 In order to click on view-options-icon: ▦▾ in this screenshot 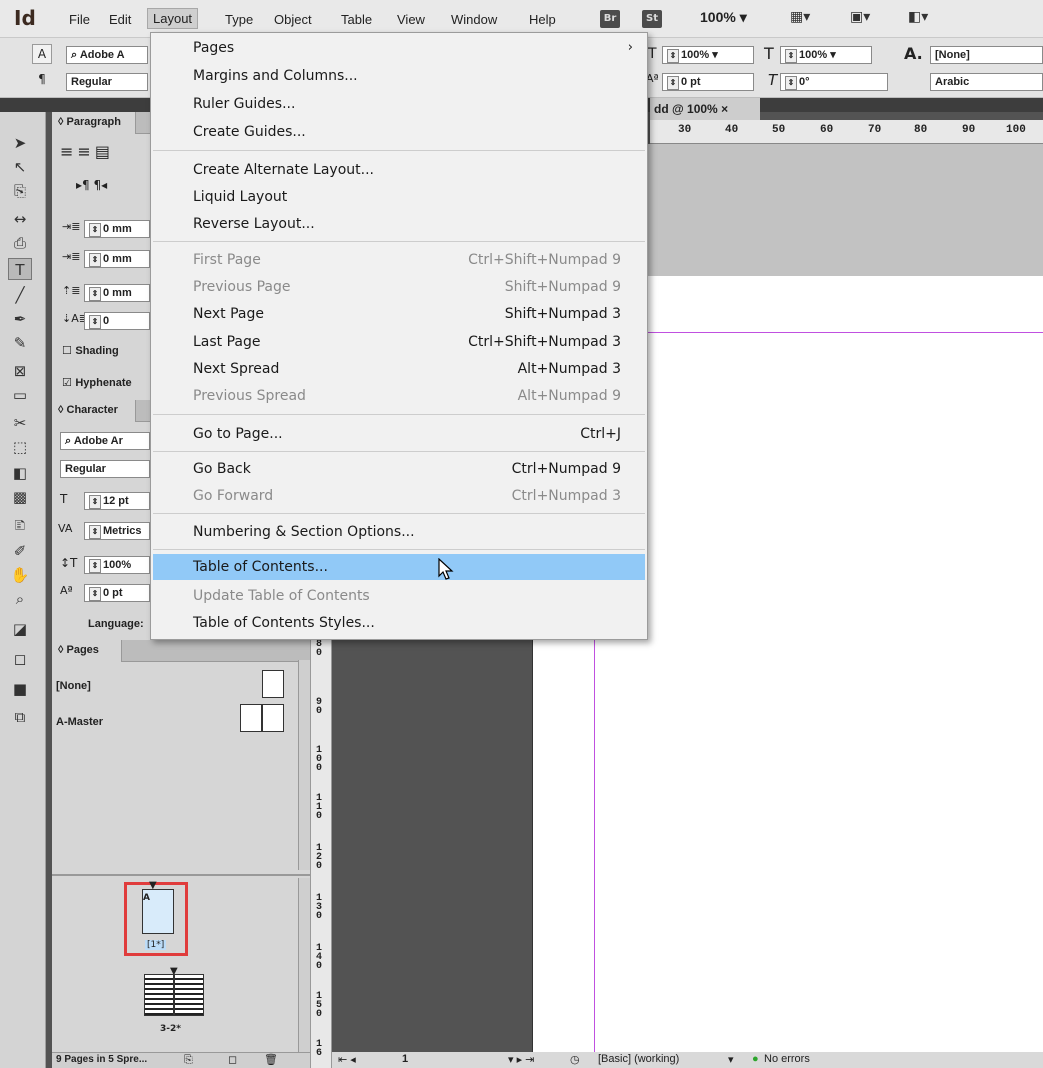, I will do `click(804, 19)`.